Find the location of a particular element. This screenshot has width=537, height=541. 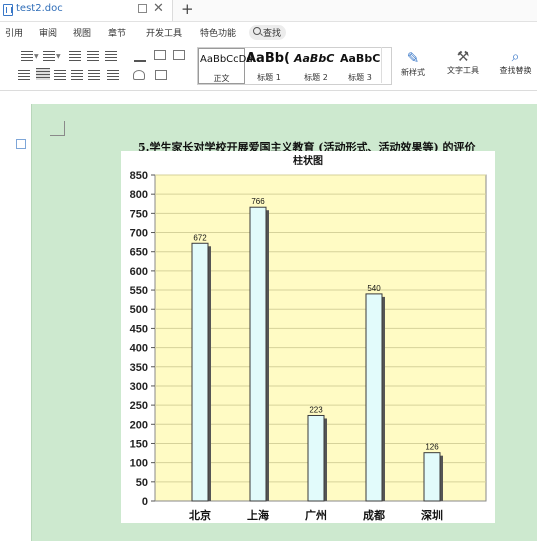

new-style-button: ✎ 新样式 is located at coordinates (413, 63).